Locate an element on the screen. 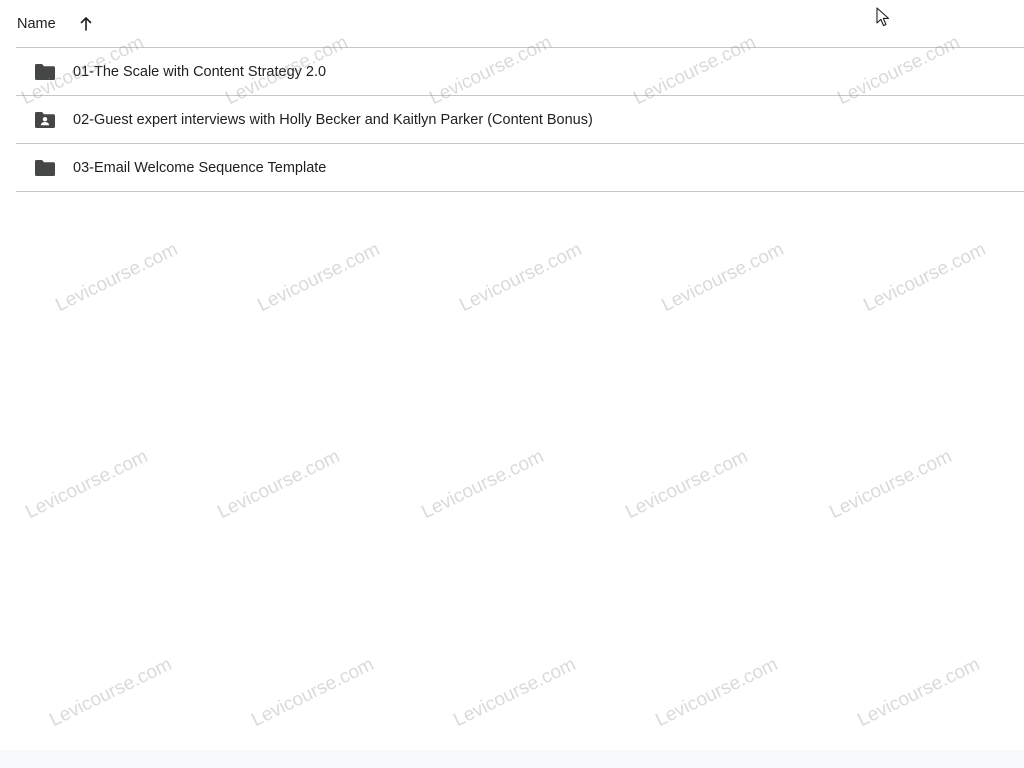 The height and width of the screenshot is (768, 1024). shared-folder-icon is located at coordinates (45, 120).